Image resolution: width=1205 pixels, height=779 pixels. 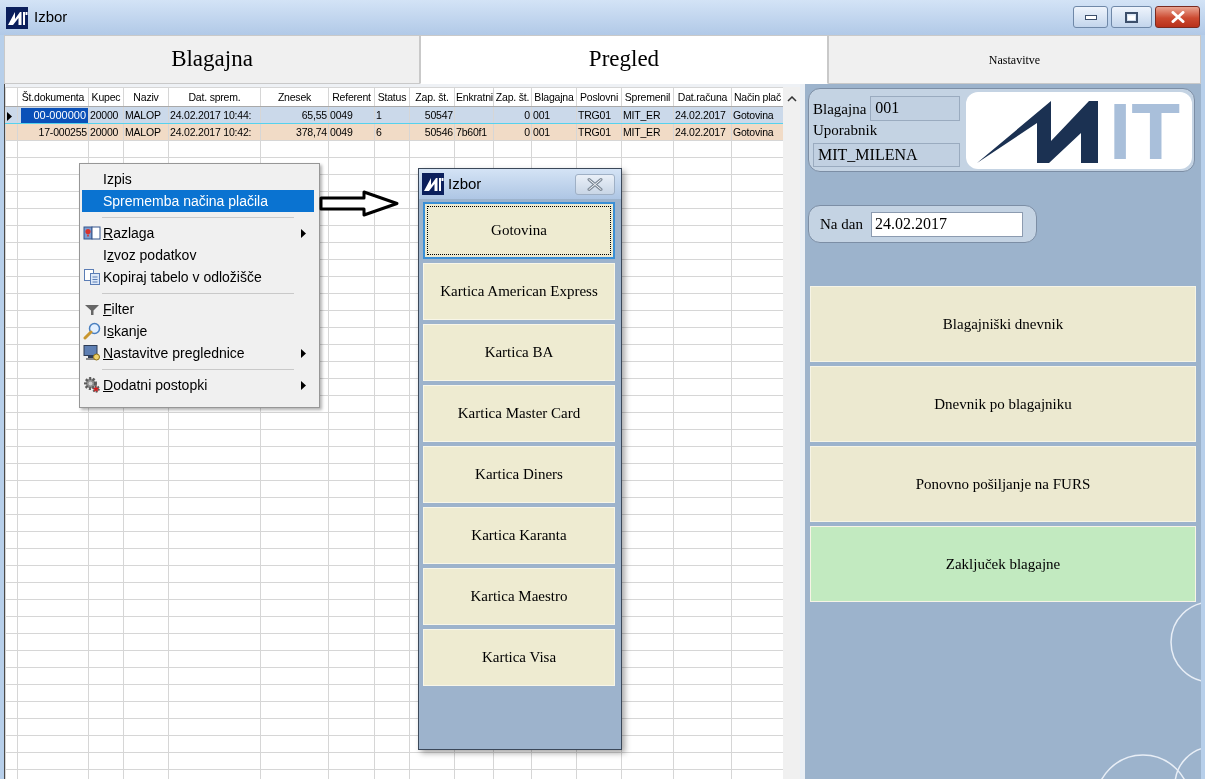 What do you see at coordinates (9, 116) in the screenshot?
I see `row-pointer-icon` at bounding box center [9, 116].